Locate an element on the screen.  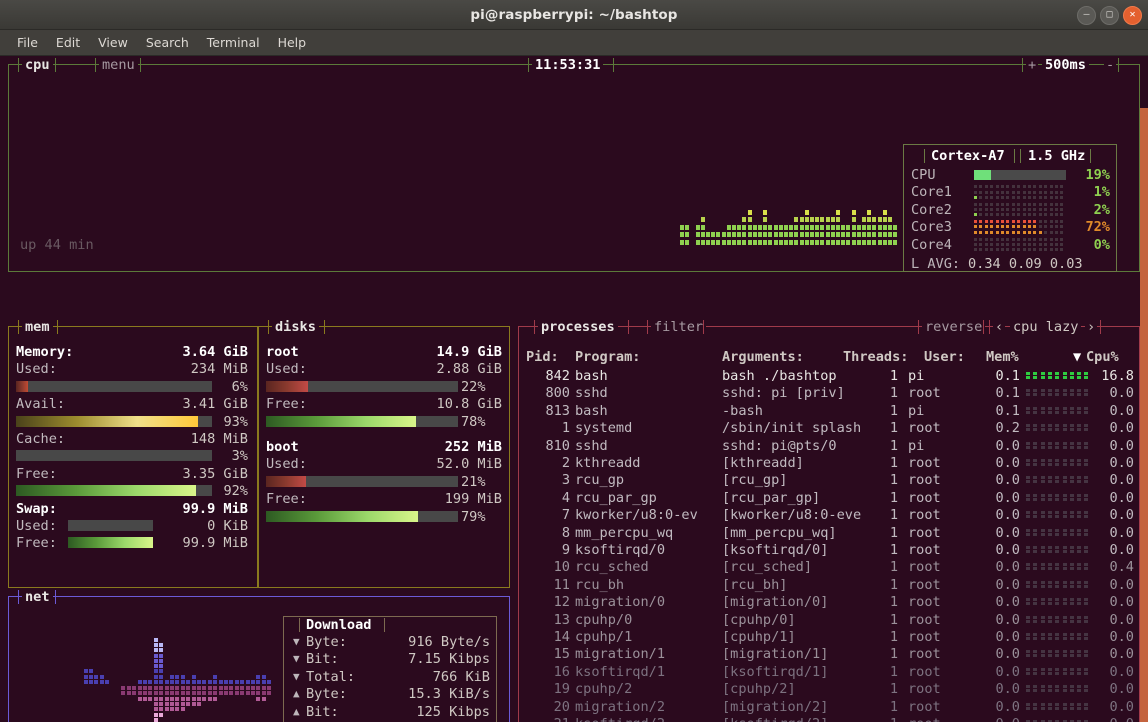
menu-item-edit: Edit is located at coordinates (68, 42).